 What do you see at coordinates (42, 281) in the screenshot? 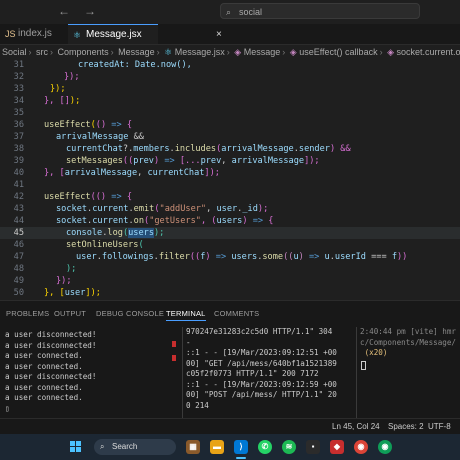
I see `code-line: 49});` at bounding box center [42, 281].